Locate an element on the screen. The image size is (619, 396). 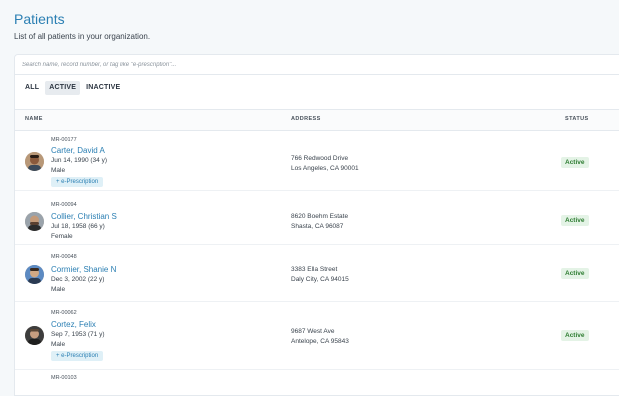
patient-name-link: Collier, Christian S is located at coordinates (84, 216).